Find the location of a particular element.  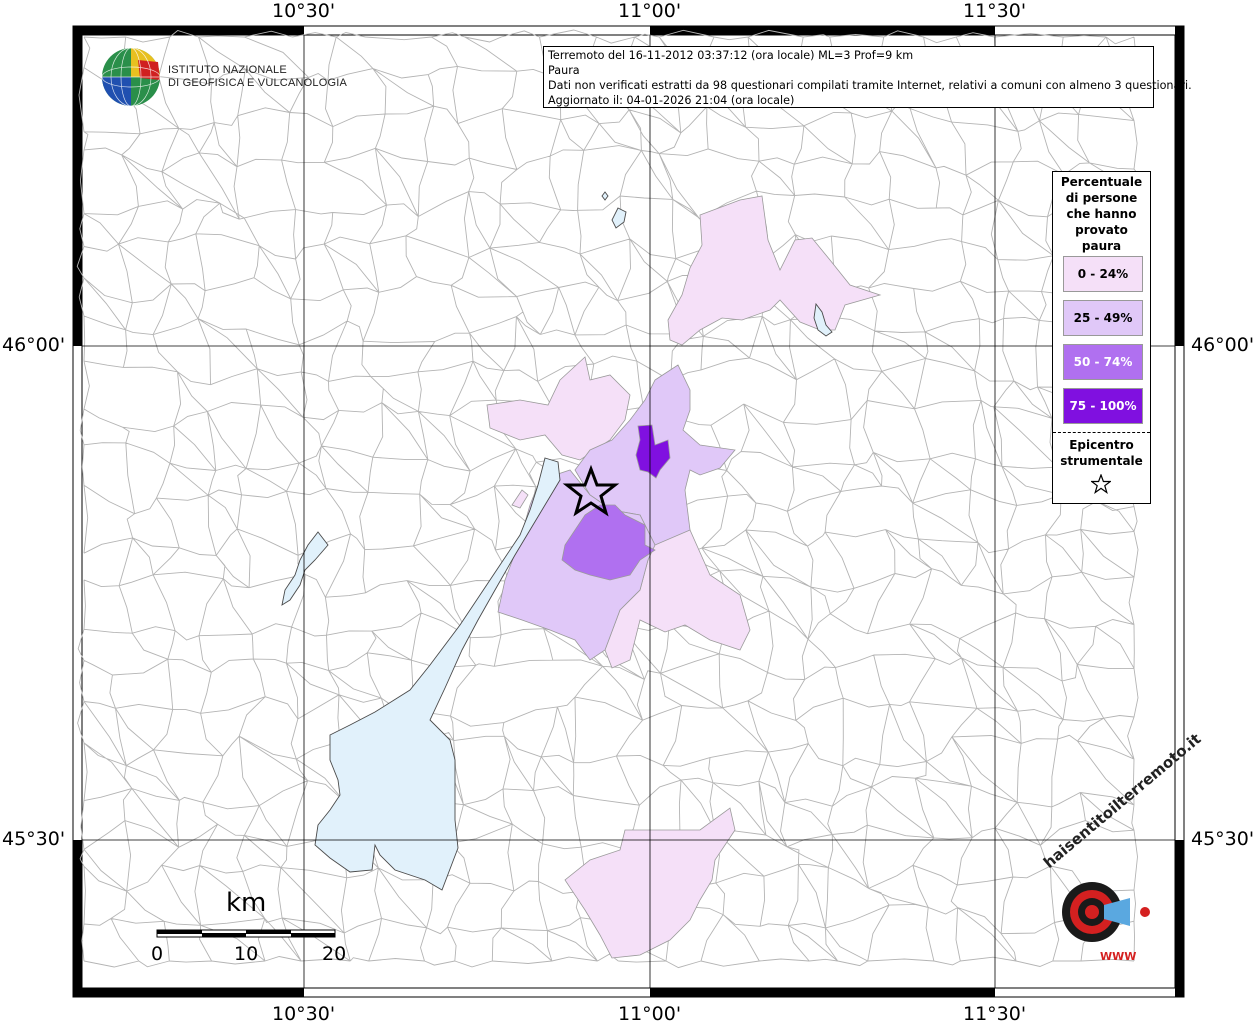

scale-unit: km is located at coordinates (246, 903).